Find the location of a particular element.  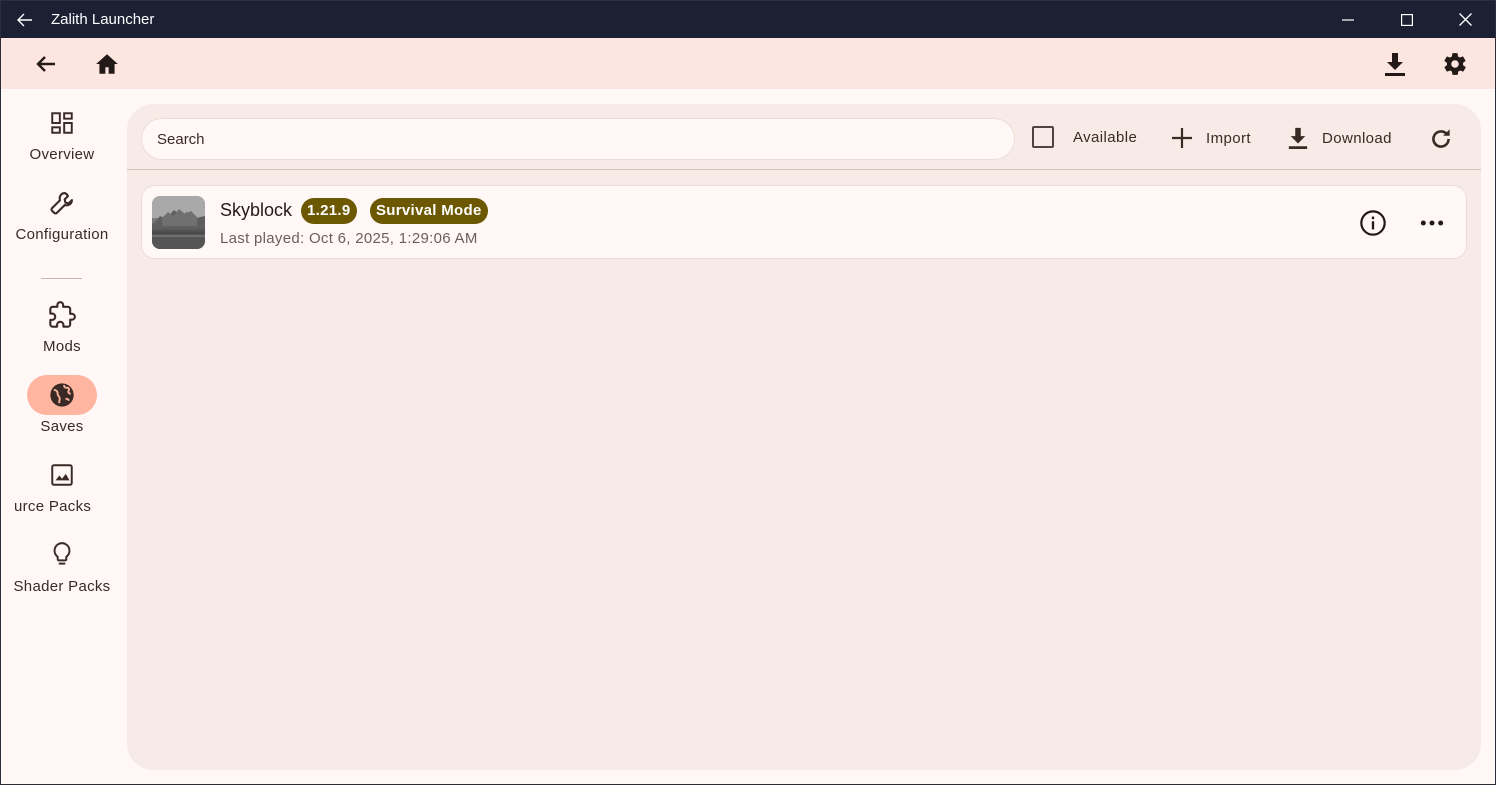

settings-button is located at coordinates (1455, 63).